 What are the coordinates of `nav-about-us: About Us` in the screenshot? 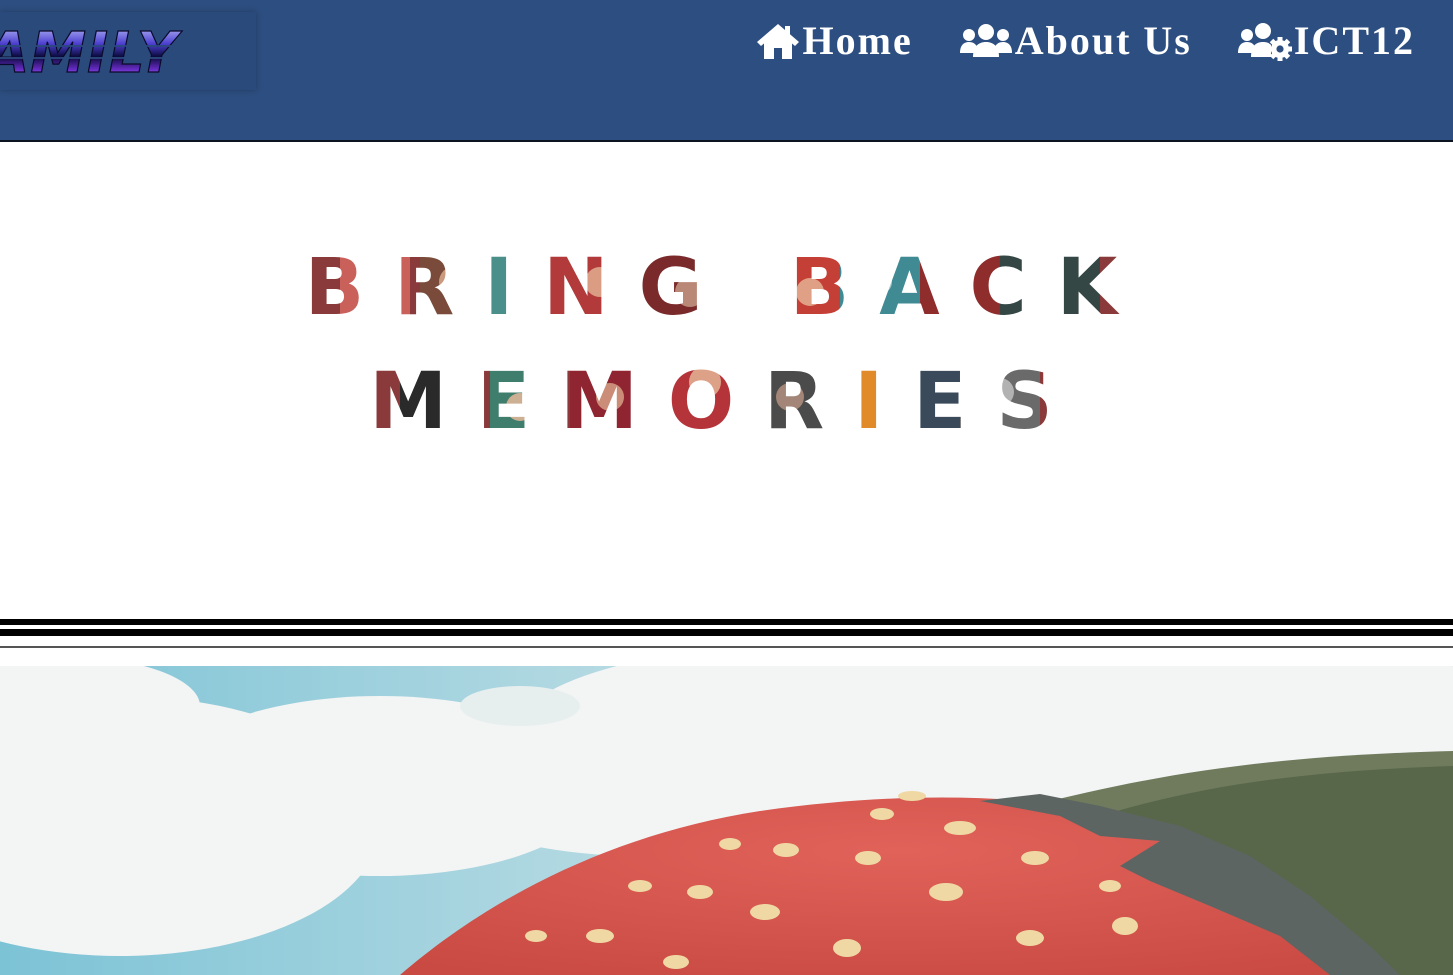 It's located at (1075, 41).